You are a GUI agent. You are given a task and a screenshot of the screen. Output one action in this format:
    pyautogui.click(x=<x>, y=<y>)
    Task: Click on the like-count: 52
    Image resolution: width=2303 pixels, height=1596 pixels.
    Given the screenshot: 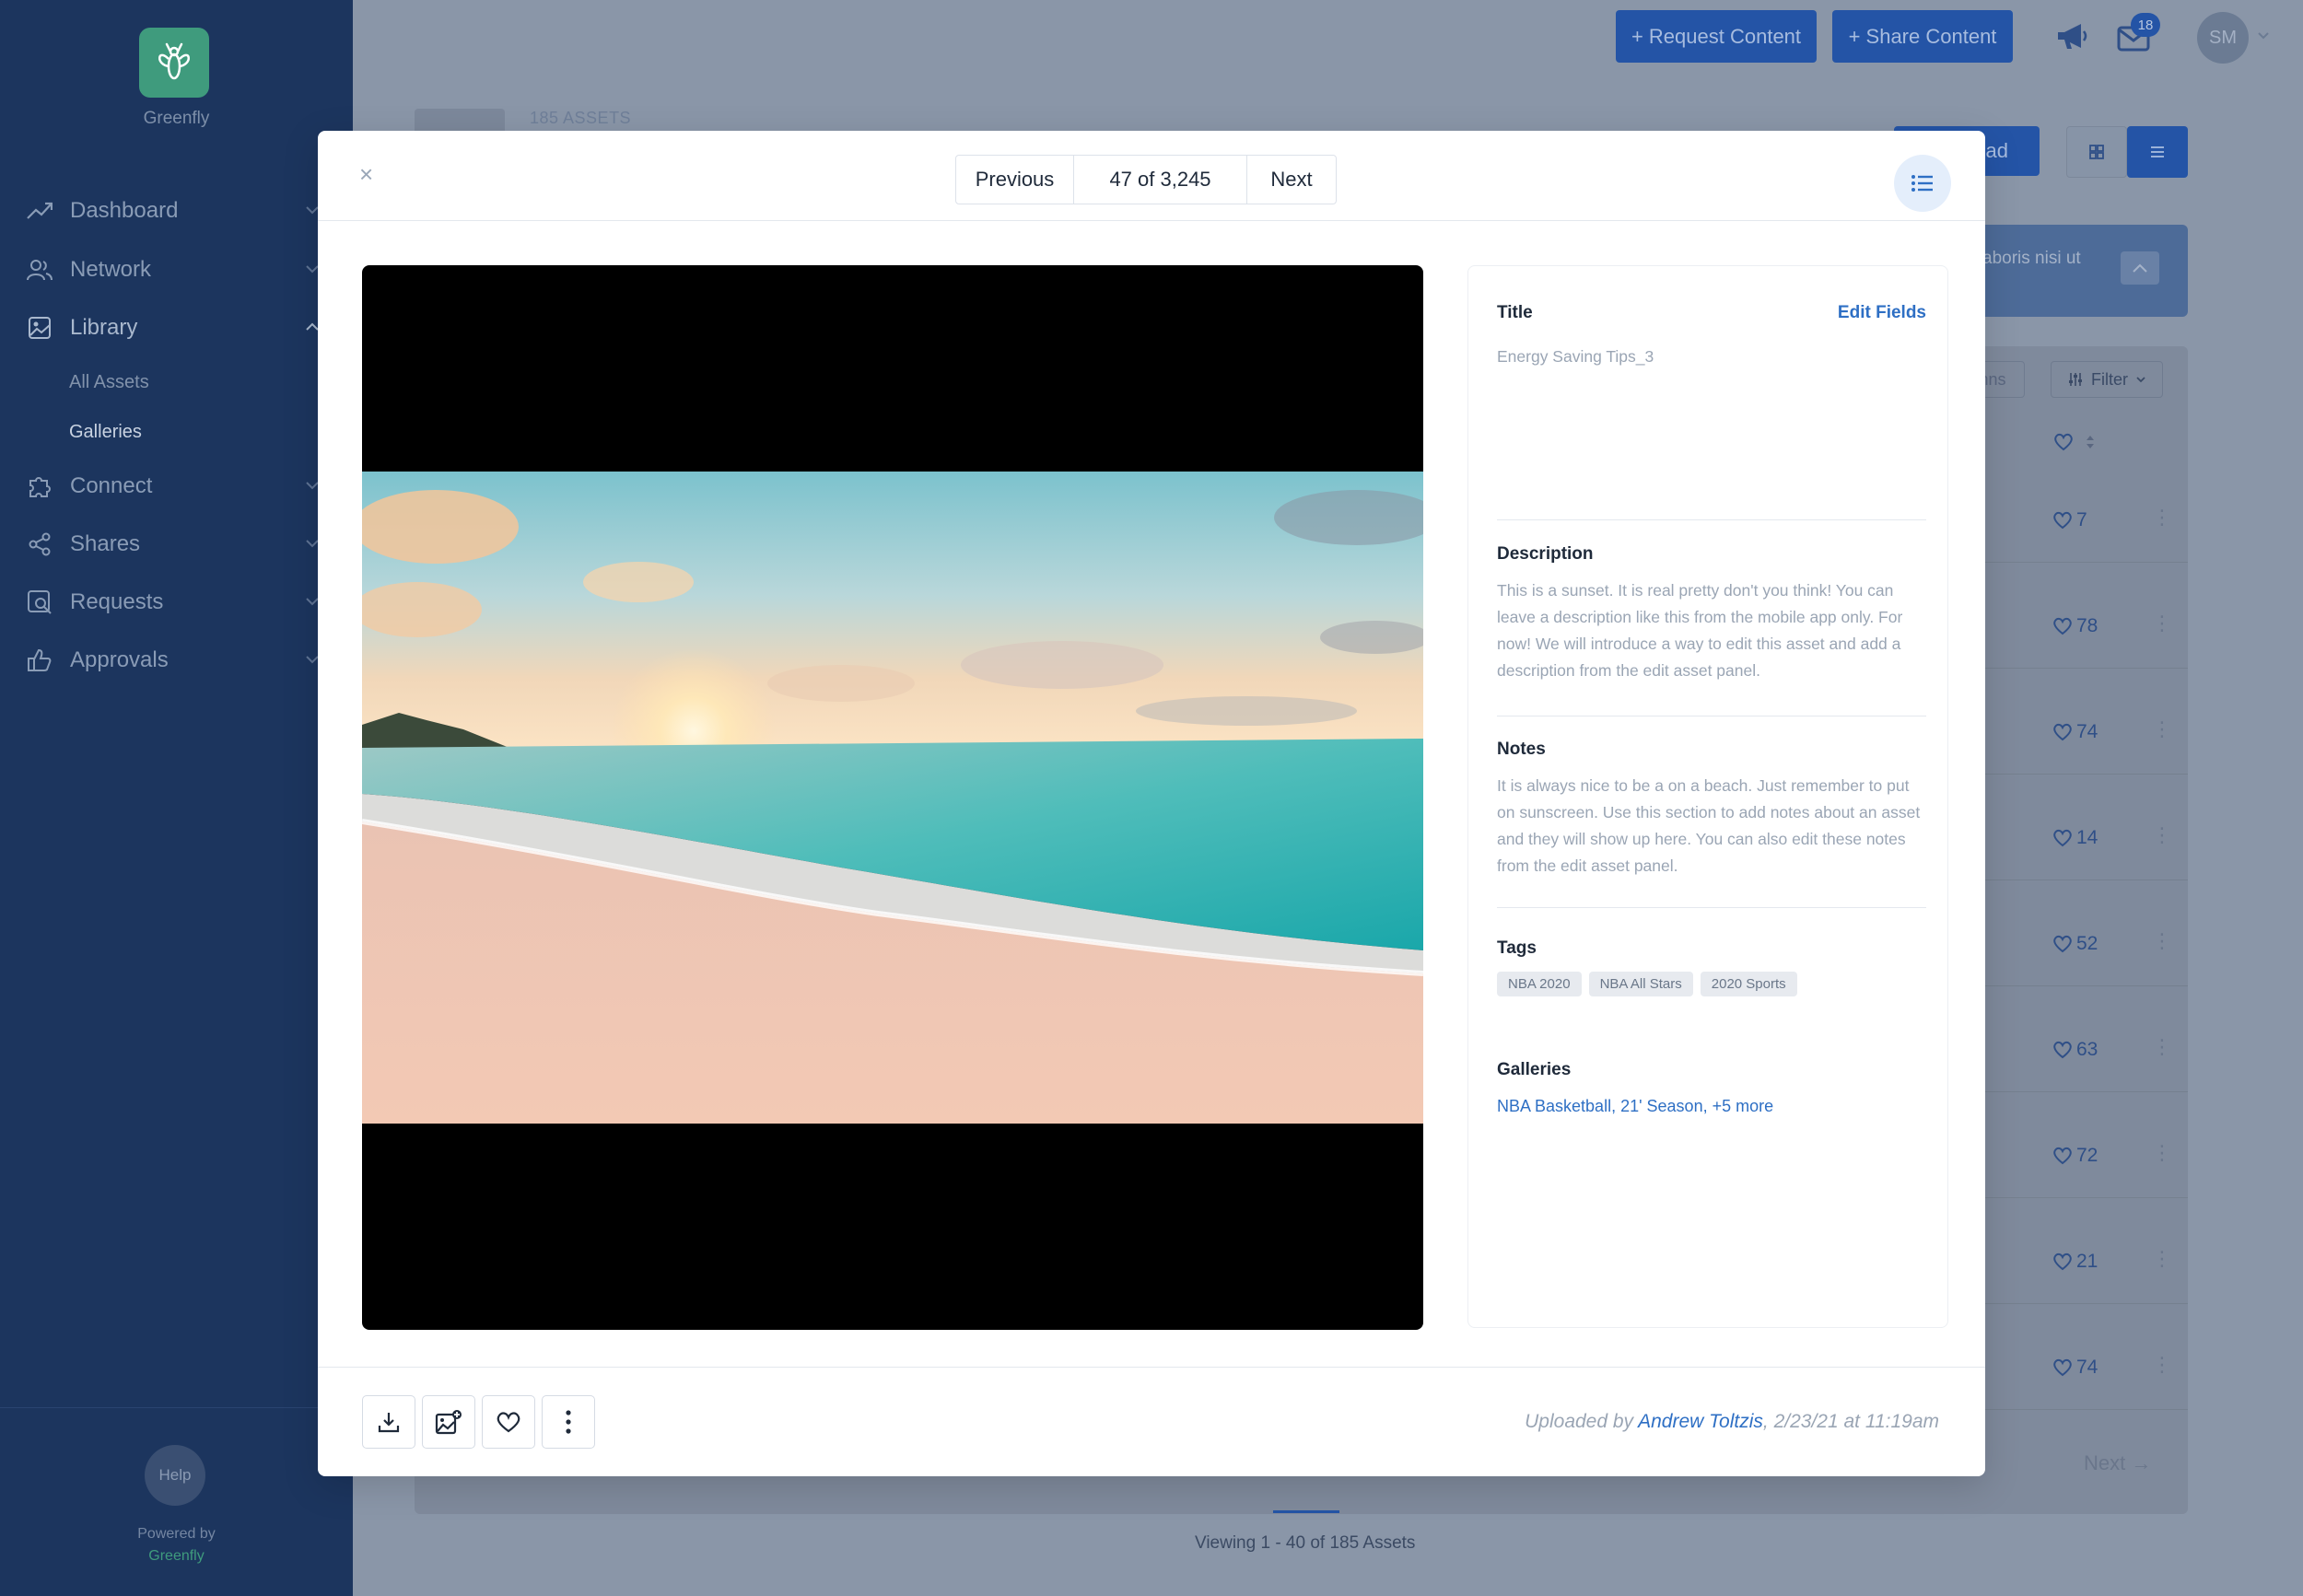 What is the action you would take?
    pyautogui.click(x=2075, y=944)
    